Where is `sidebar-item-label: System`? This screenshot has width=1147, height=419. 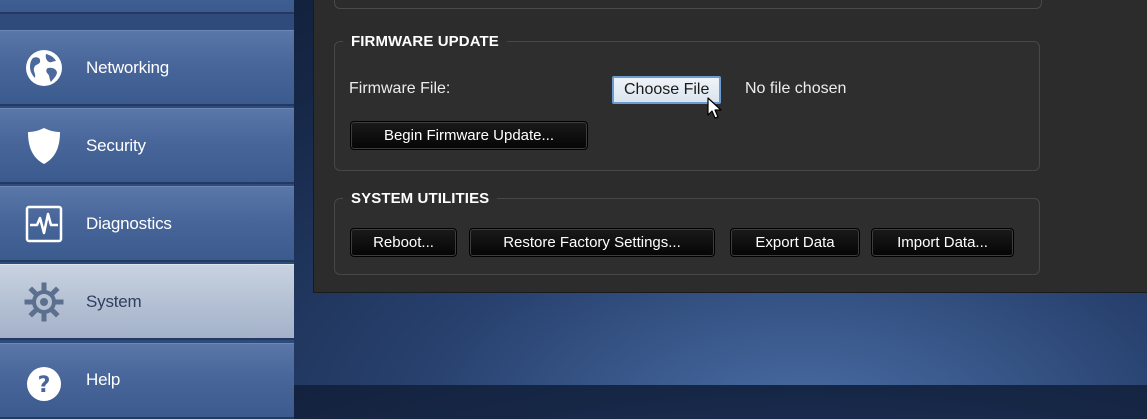 sidebar-item-label: System is located at coordinates (114, 301).